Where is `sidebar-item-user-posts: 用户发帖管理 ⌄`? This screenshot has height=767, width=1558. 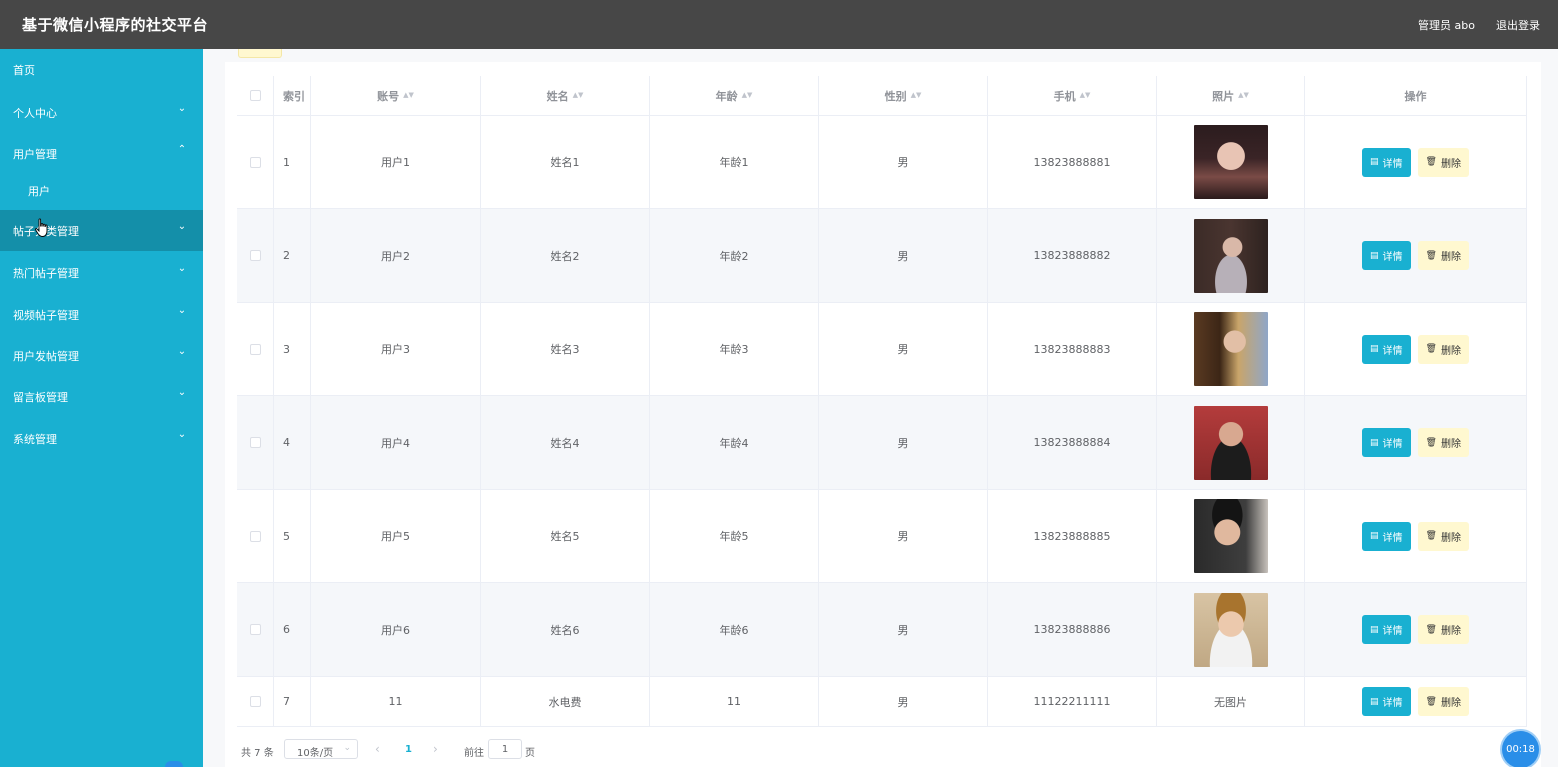 sidebar-item-user-posts: 用户发帖管理 ⌄ is located at coordinates (101, 355).